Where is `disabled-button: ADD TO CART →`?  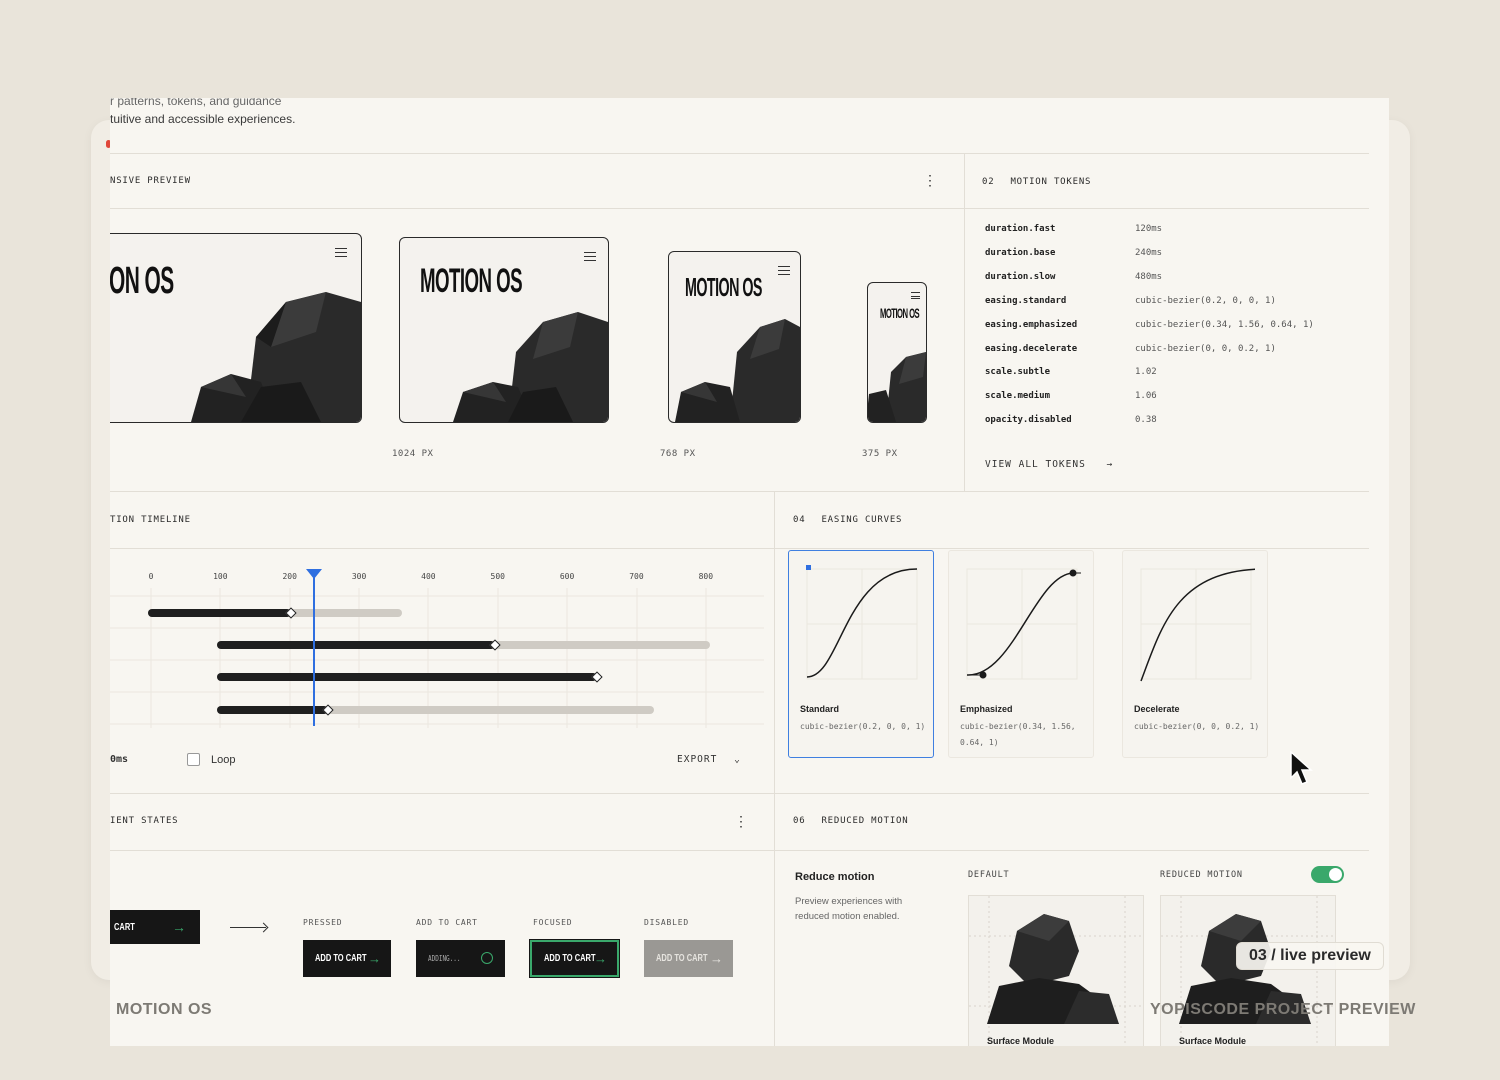 disabled-button: ADD TO CART → is located at coordinates (688, 958).